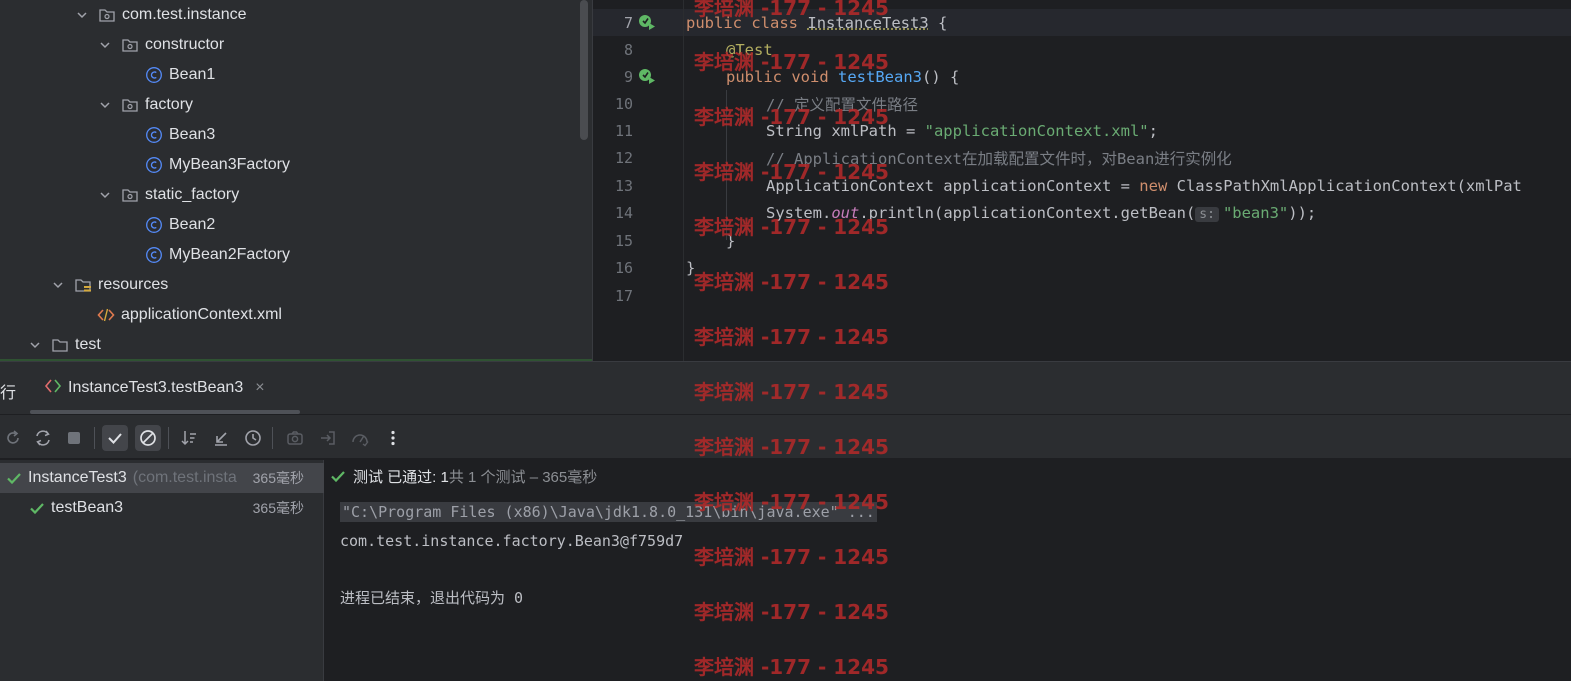 This screenshot has width=1571, height=681. Describe the element at coordinates (623, 185) in the screenshot. I see `line-number: 13` at that location.